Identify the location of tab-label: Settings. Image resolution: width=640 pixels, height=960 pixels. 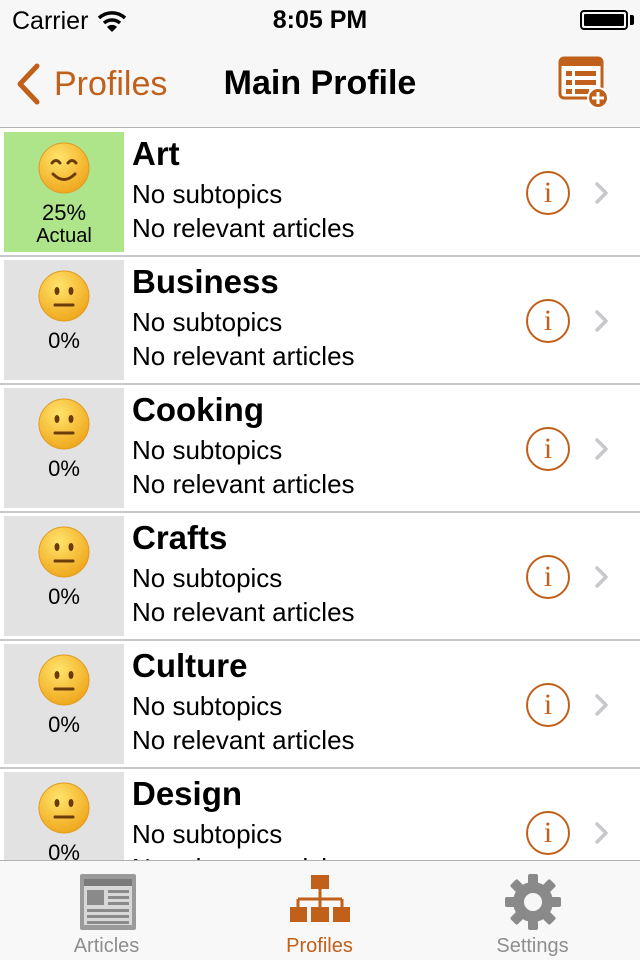
(532, 946).